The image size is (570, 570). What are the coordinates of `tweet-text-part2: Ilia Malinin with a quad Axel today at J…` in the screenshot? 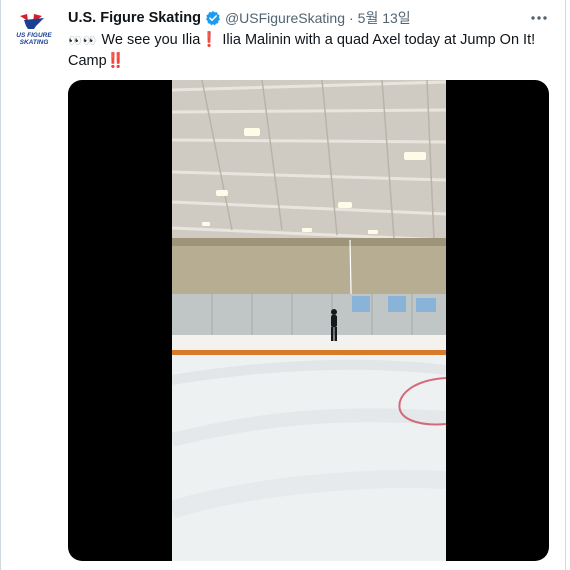 It's located at (377, 40).